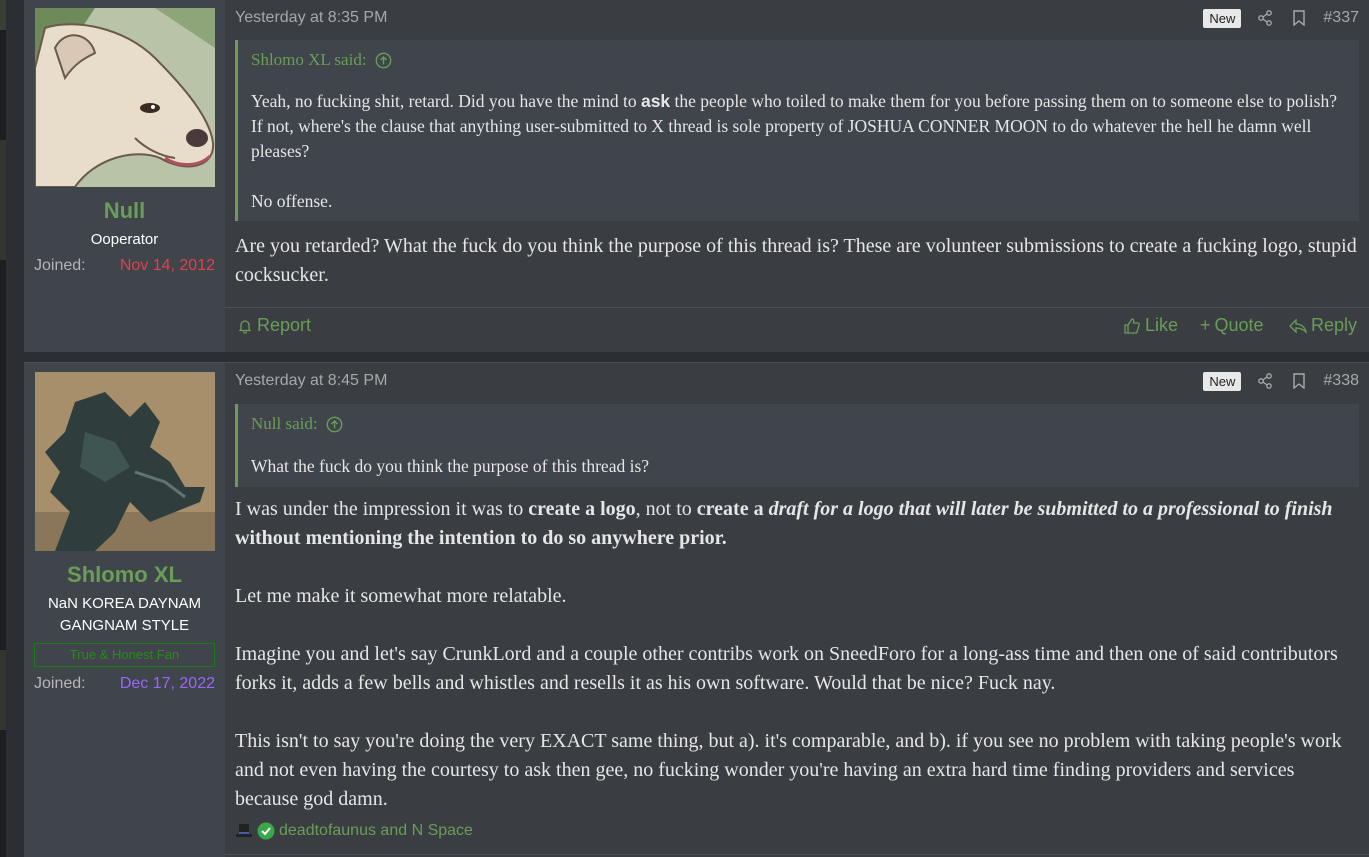  Describe the element at coordinates (1232, 325) in the screenshot. I see `quote-button: + Quote` at that location.